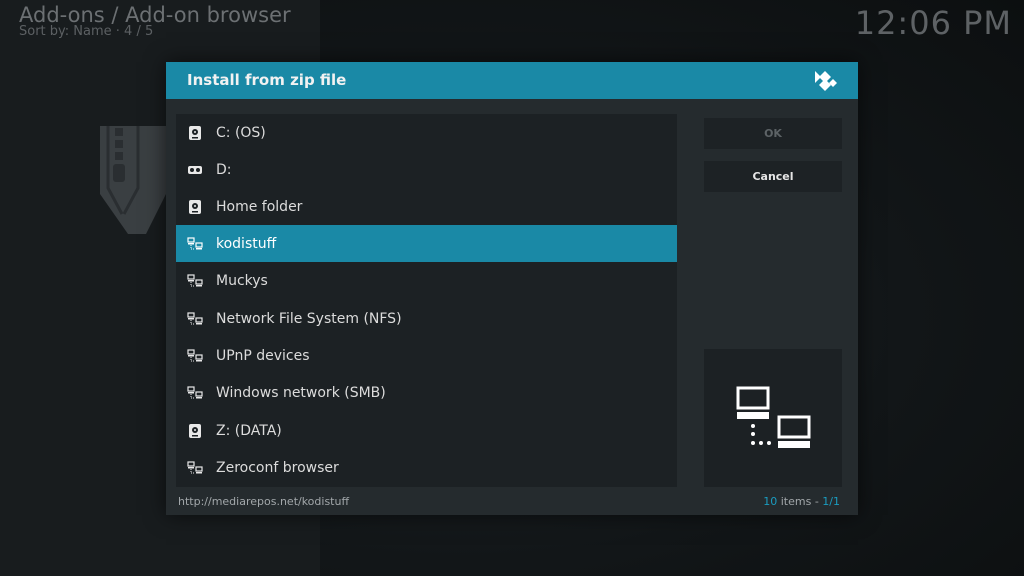 The width and height of the screenshot is (1024, 576). Describe the element at coordinates (263, 355) in the screenshot. I see `list-item-label: UPnP devices` at that location.